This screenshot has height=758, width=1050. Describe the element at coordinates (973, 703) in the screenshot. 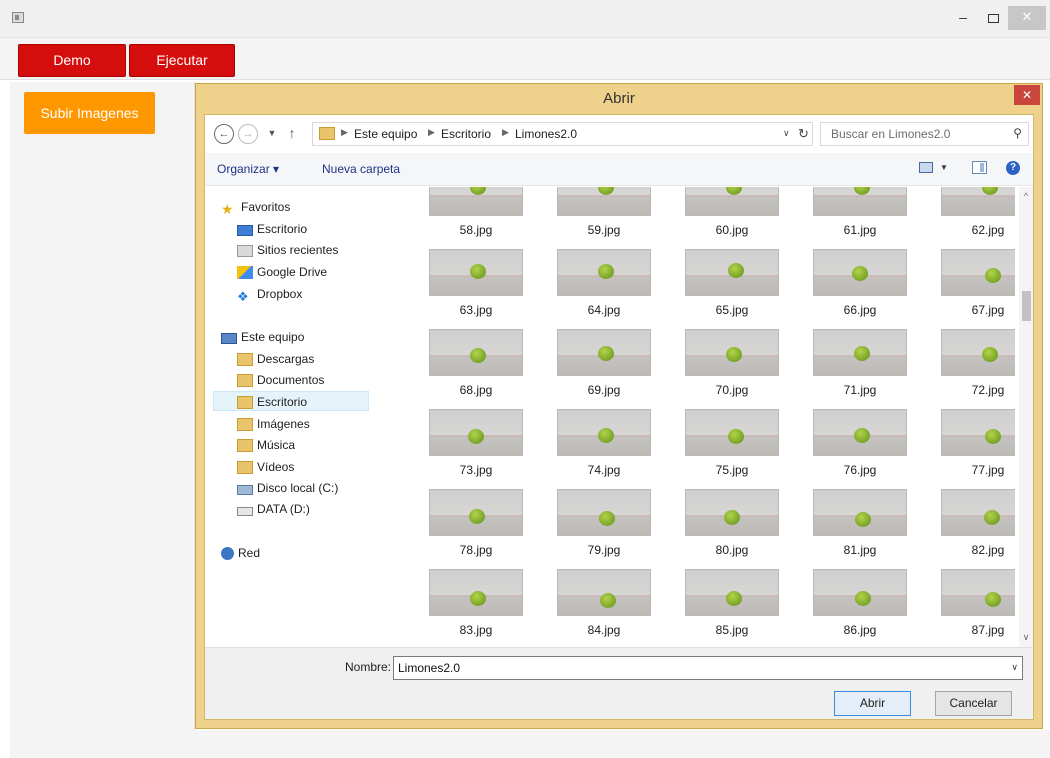

I see `cancelar-button: Cancelar` at that location.